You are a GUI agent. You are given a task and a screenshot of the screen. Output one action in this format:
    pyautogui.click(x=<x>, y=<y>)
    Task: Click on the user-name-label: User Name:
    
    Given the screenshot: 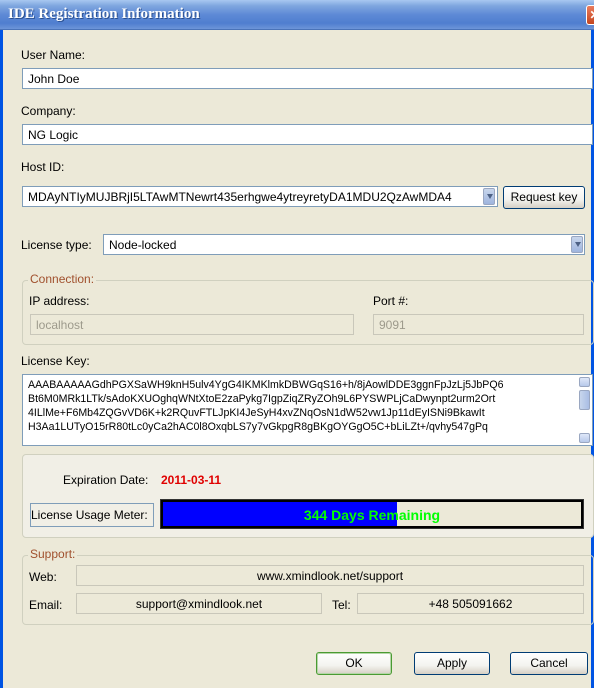 What is the action you would take?
    pyautogui.click(x=53, y=55)
    